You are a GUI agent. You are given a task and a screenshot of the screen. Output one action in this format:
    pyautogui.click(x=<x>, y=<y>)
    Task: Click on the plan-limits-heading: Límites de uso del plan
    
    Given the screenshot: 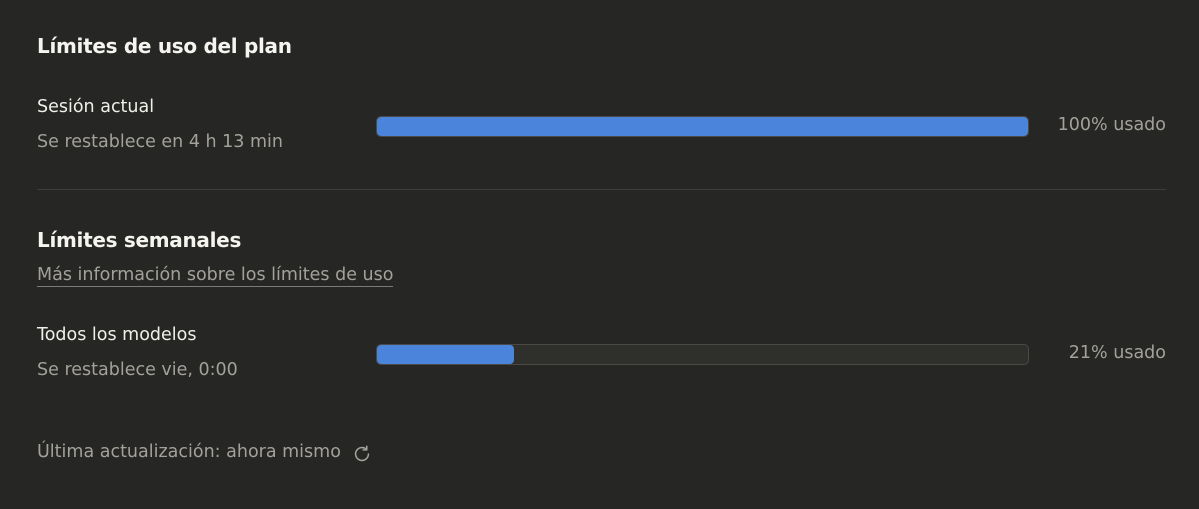 What is the action you would take?
    pyautogui.click(x=164, y=46)
    